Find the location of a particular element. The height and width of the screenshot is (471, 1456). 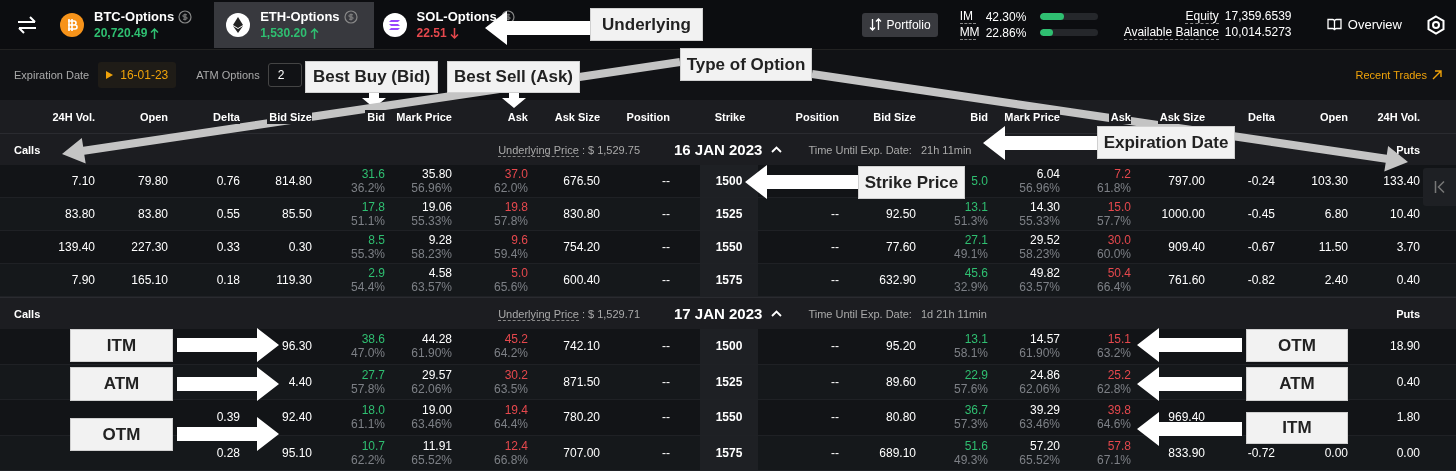

portfolio-button: Portfolio is located at coordinates (899, 24).